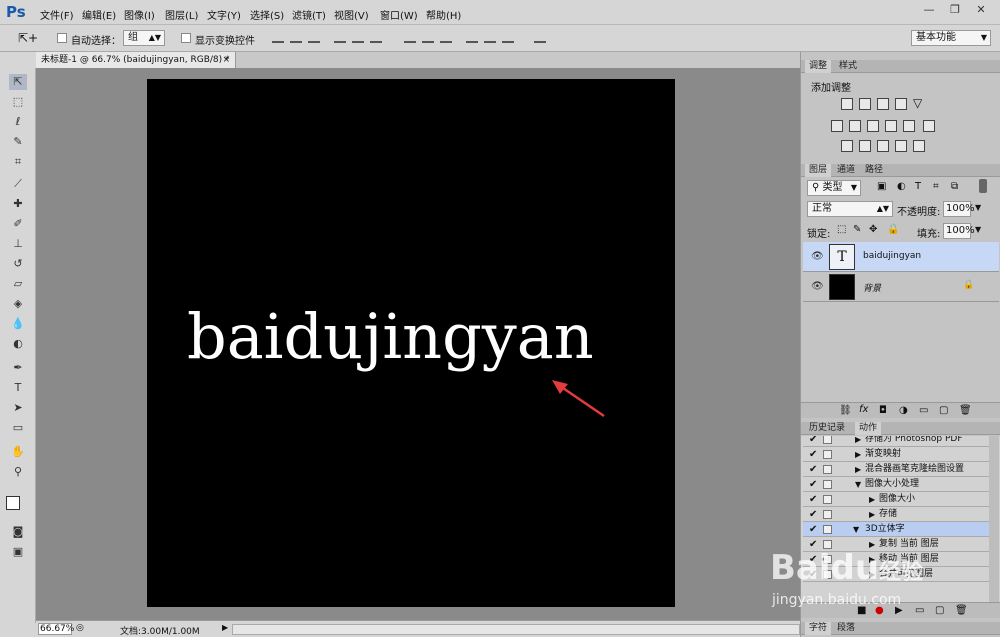 The image size is (1000, 637). What do you see at coordinates (961, 610) in the screenshot?
I see `delete-action-icon: 🗑` at bounding box center [961, 610].